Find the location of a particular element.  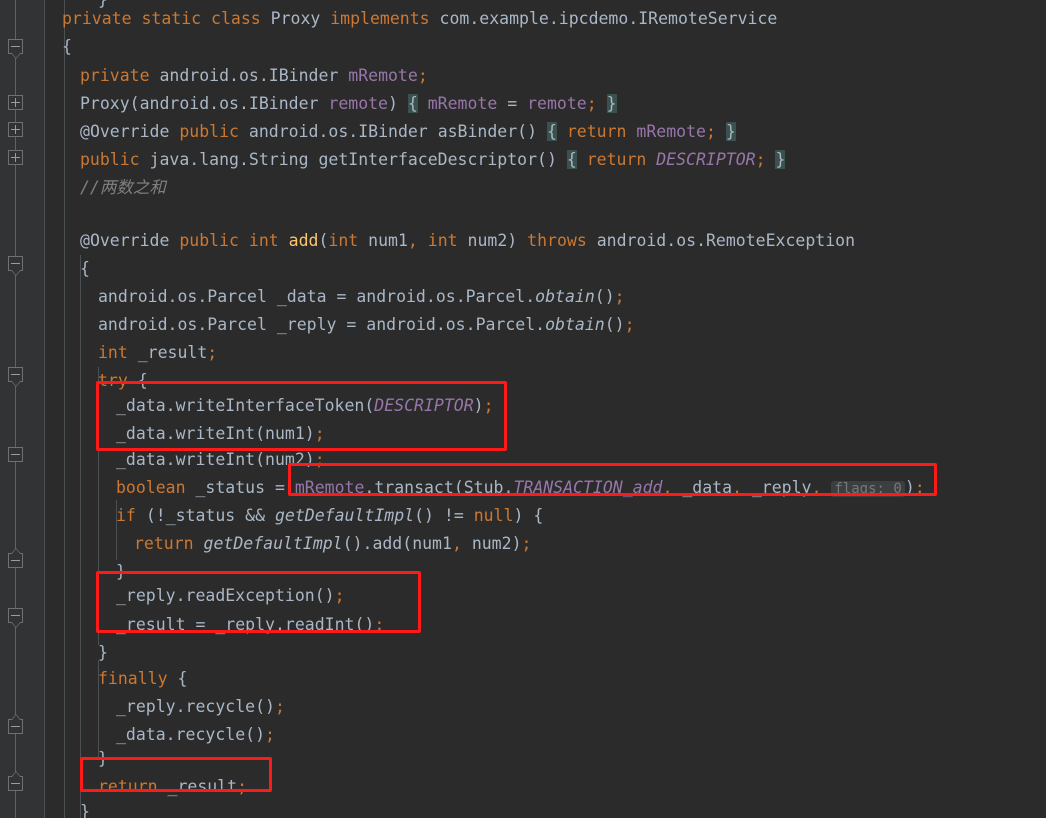

code-comment: //两数之和 is located at coordinates (123, 187).